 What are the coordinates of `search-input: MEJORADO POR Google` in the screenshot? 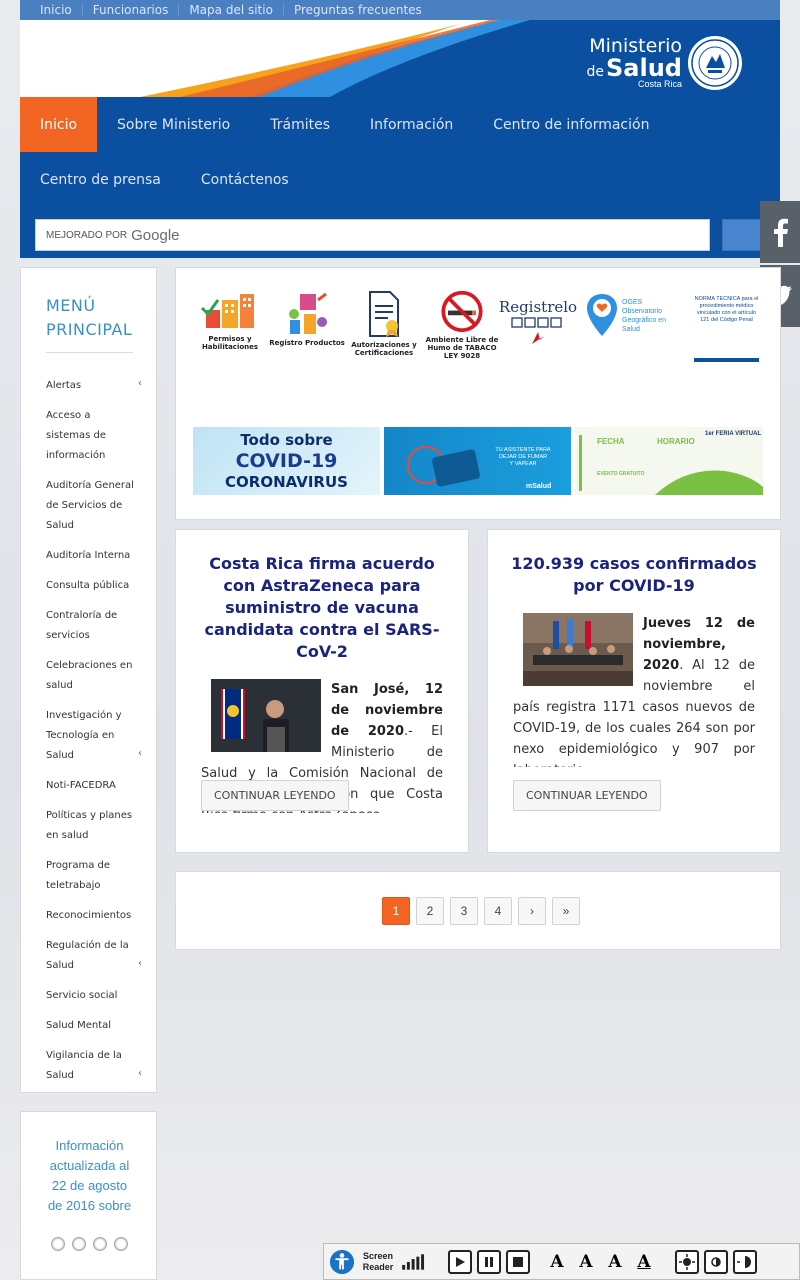 It's located at (372, 235).